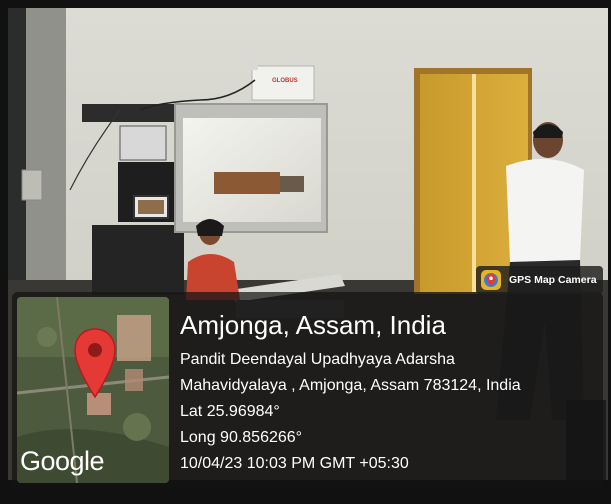 This screenshot has width=611, height=504. What do you see at coordinates (62, 461) in the screenshot?
I see `google-logo-text: Google` at bounding box center [62, 461].